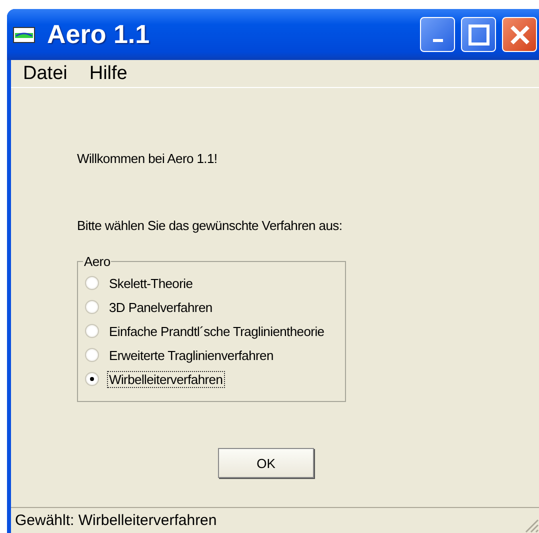 This screenshot has width=539, height=533. Describe the element at coordinates (151, 283) in the screenshot. I see `radio-label: Skelett-Theorie` at that location.